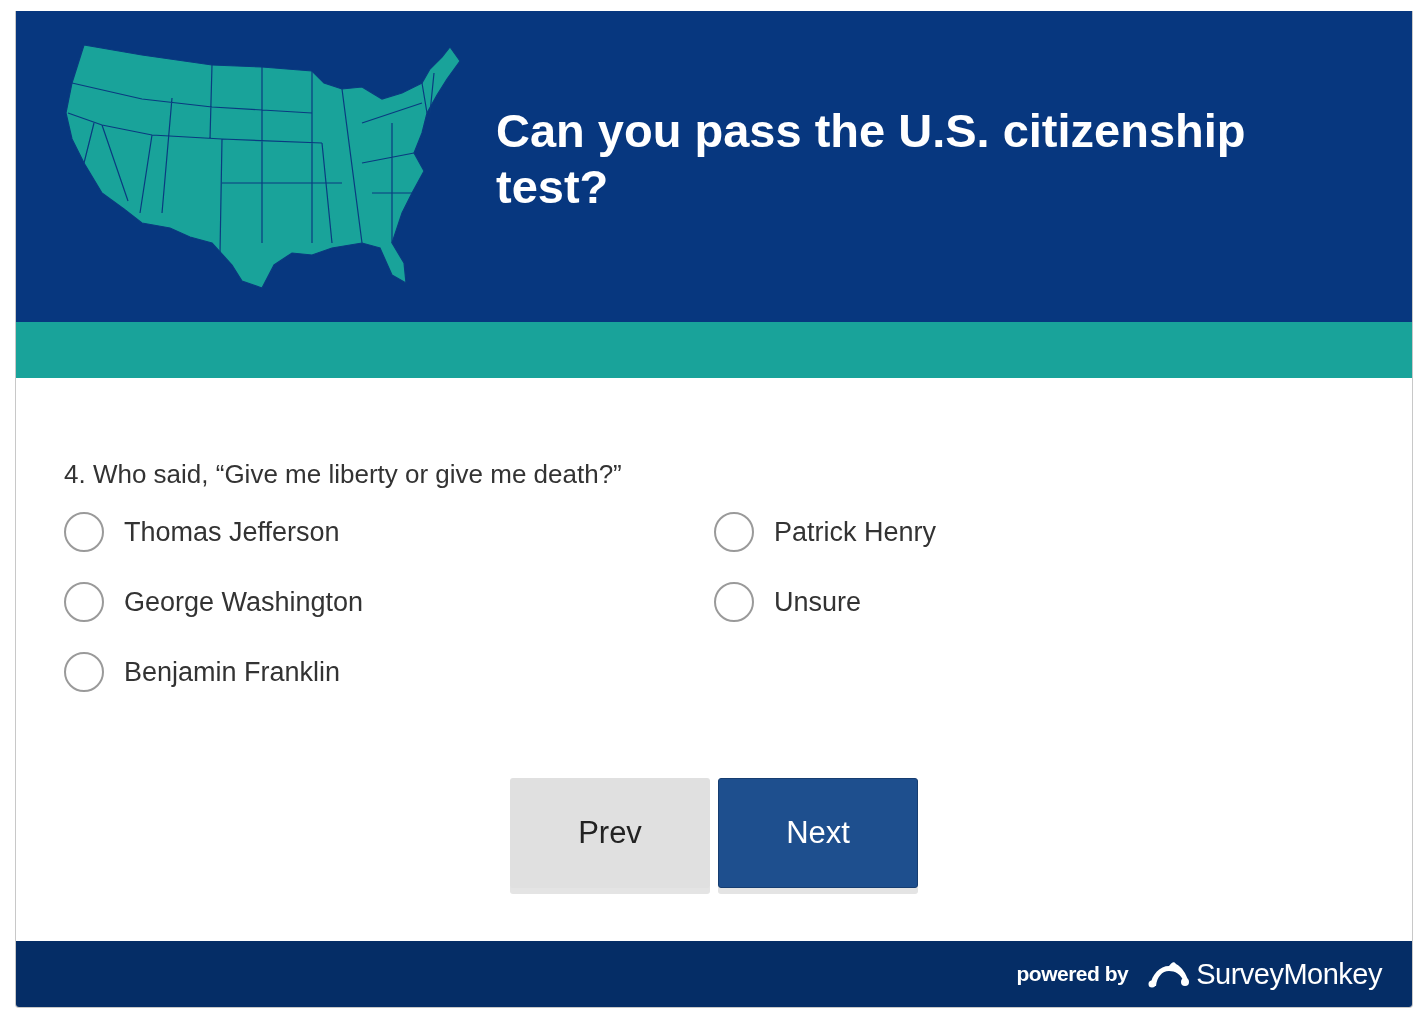 The height and width of the screenshot is (1018, 1428). I want to click on option-label: Patrick Henry, so click(855, 532).